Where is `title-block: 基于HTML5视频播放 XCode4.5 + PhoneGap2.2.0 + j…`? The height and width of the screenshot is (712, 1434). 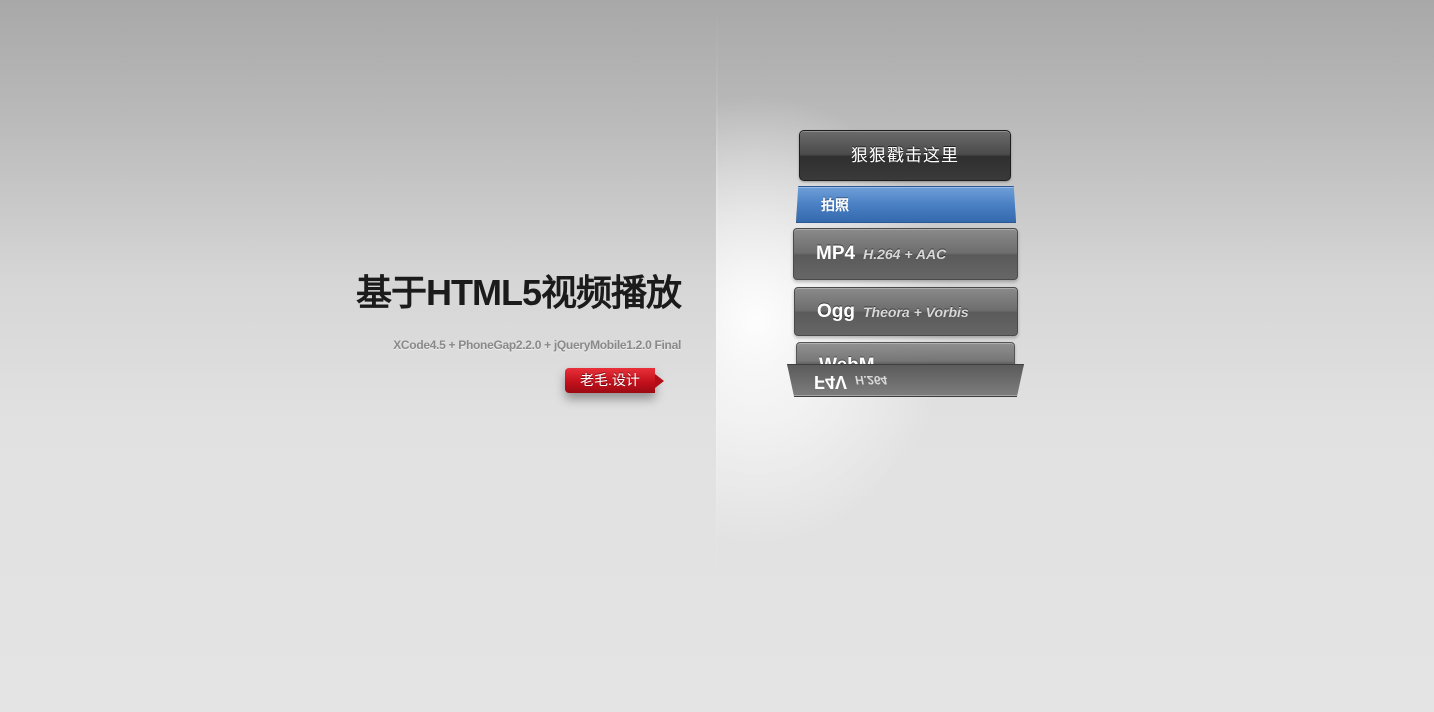
title-block: 基于HTML5视频播放 XCode4.5 + PhoneGap2.2.0 + j… is located at coordinates (519, 311).